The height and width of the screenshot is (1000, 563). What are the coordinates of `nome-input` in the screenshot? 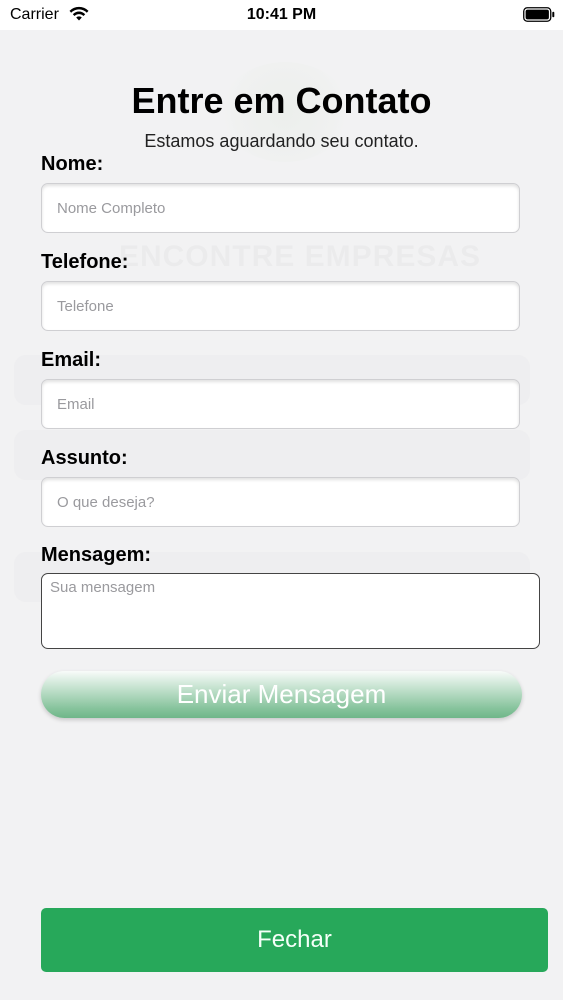 It's located at (280, 208).